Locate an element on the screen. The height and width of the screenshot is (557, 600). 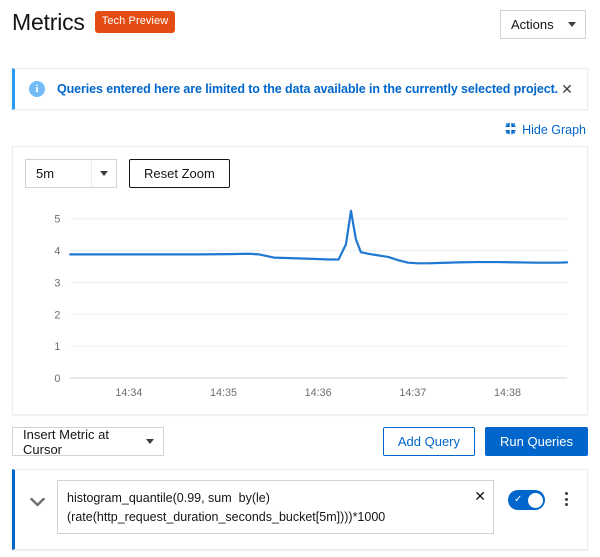
query-row: ✕ ✓ is located at coordinates (300, 509).